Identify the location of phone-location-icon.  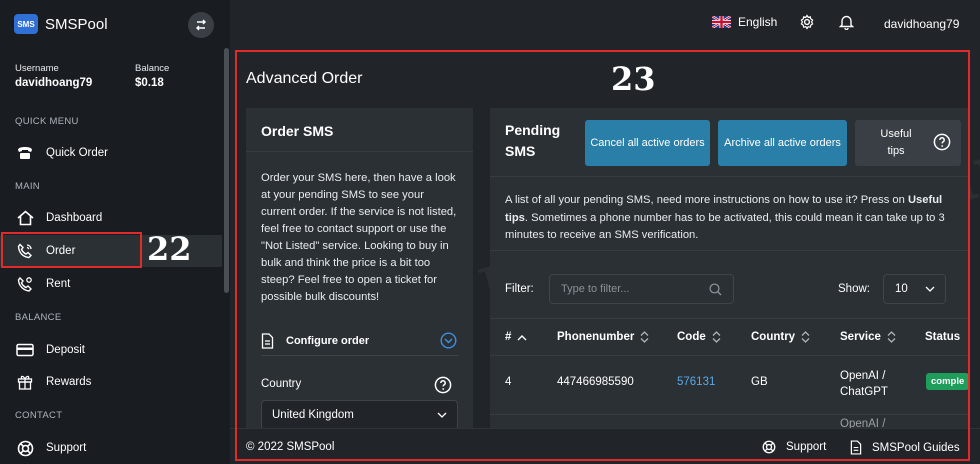
(25, 284).